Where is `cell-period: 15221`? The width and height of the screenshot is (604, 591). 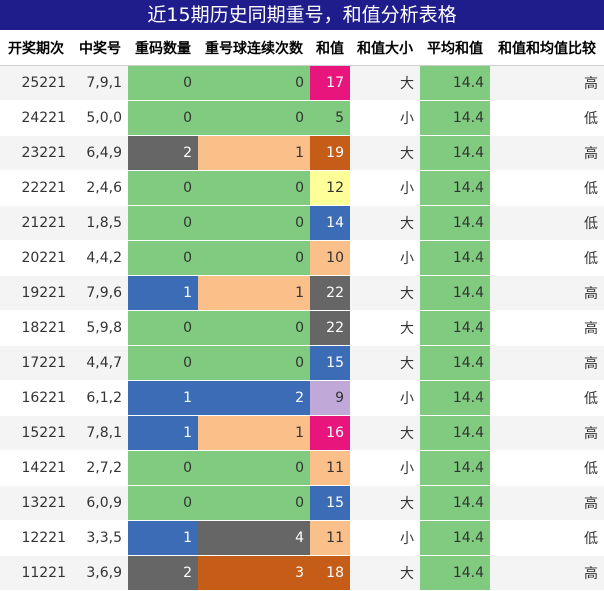
cell-period: 15221 is located at coordinates (36, 433).